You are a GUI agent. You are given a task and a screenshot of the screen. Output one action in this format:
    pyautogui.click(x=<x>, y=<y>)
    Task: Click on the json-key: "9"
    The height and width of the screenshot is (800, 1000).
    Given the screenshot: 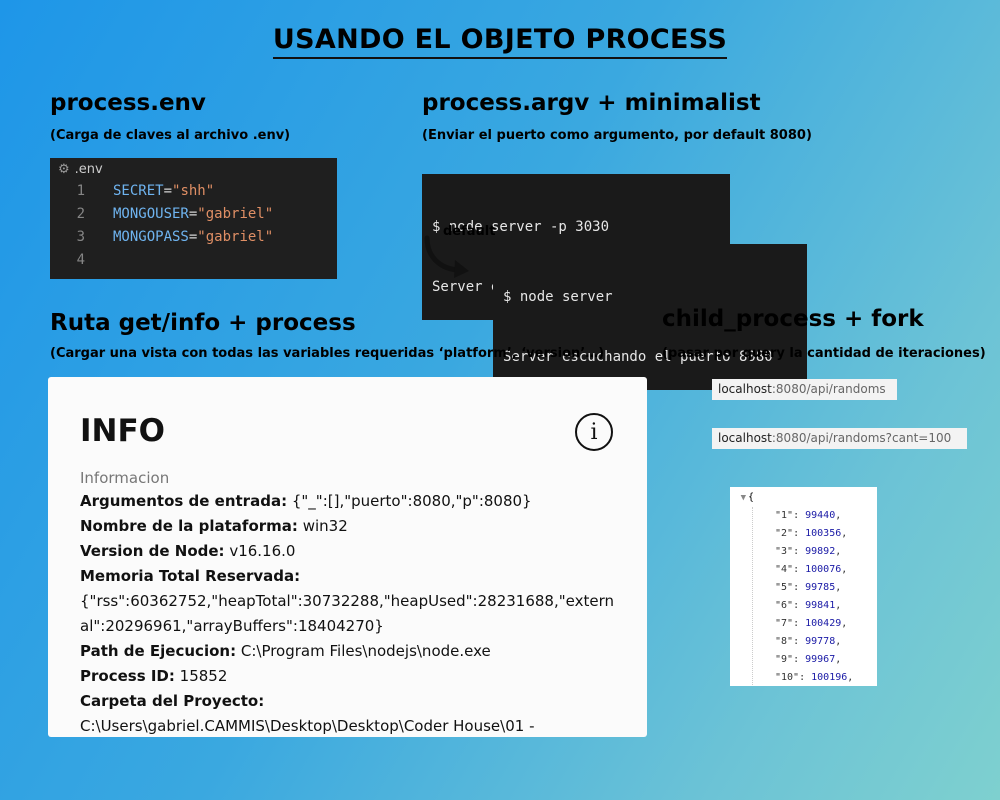 What is the action you would take?
    pyautogui.click(x=784, y=659)
    